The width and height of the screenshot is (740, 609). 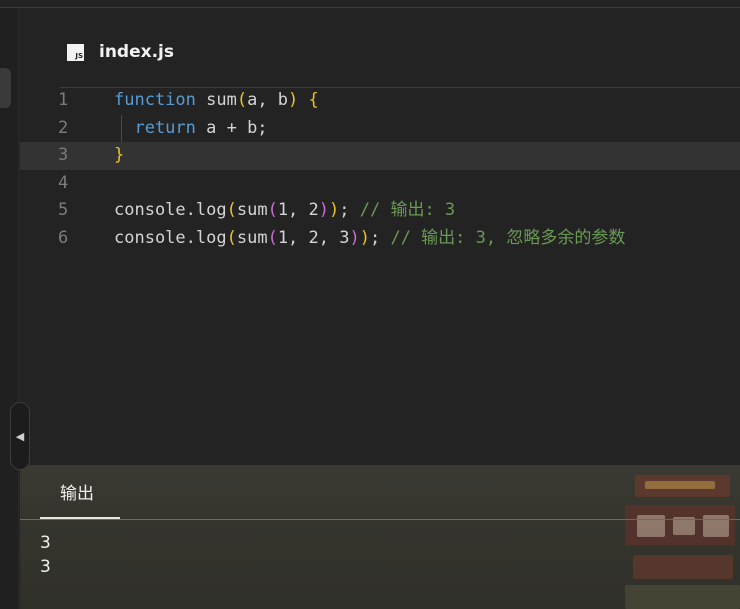 What do you see at coordinates (77, 491) in the screenshot?
I see `tab-output: 输出` at bounding box center [77, 491].